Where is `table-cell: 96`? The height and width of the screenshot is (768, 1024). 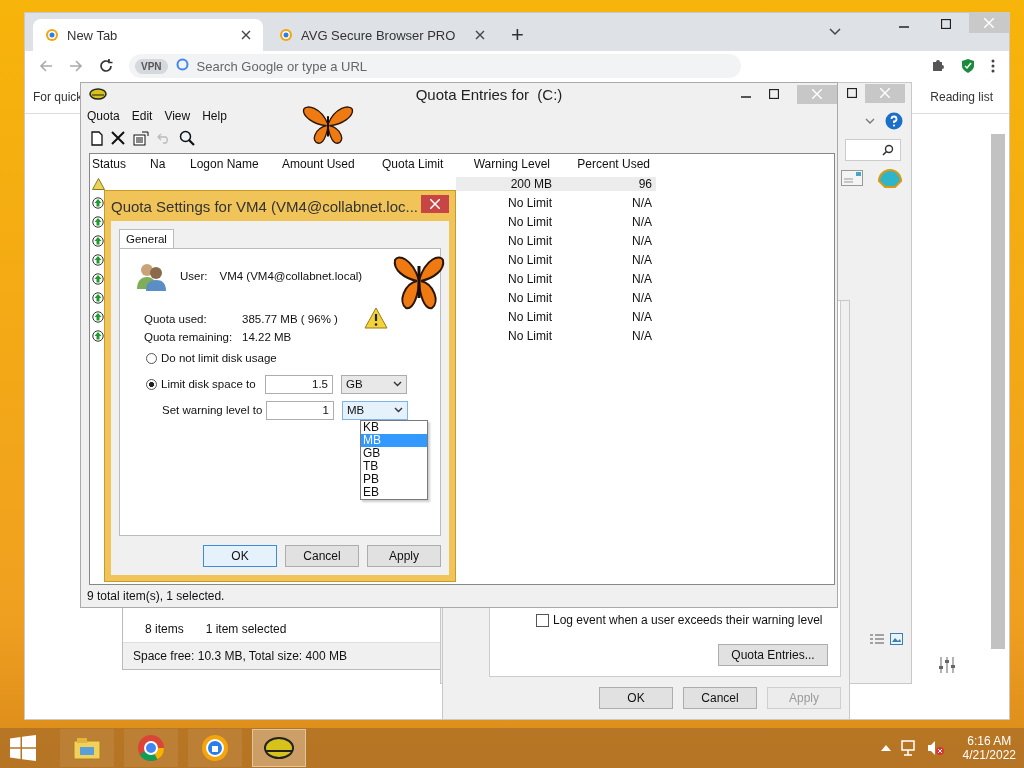
table-cell: 96 is located at coordinates (606, 183).